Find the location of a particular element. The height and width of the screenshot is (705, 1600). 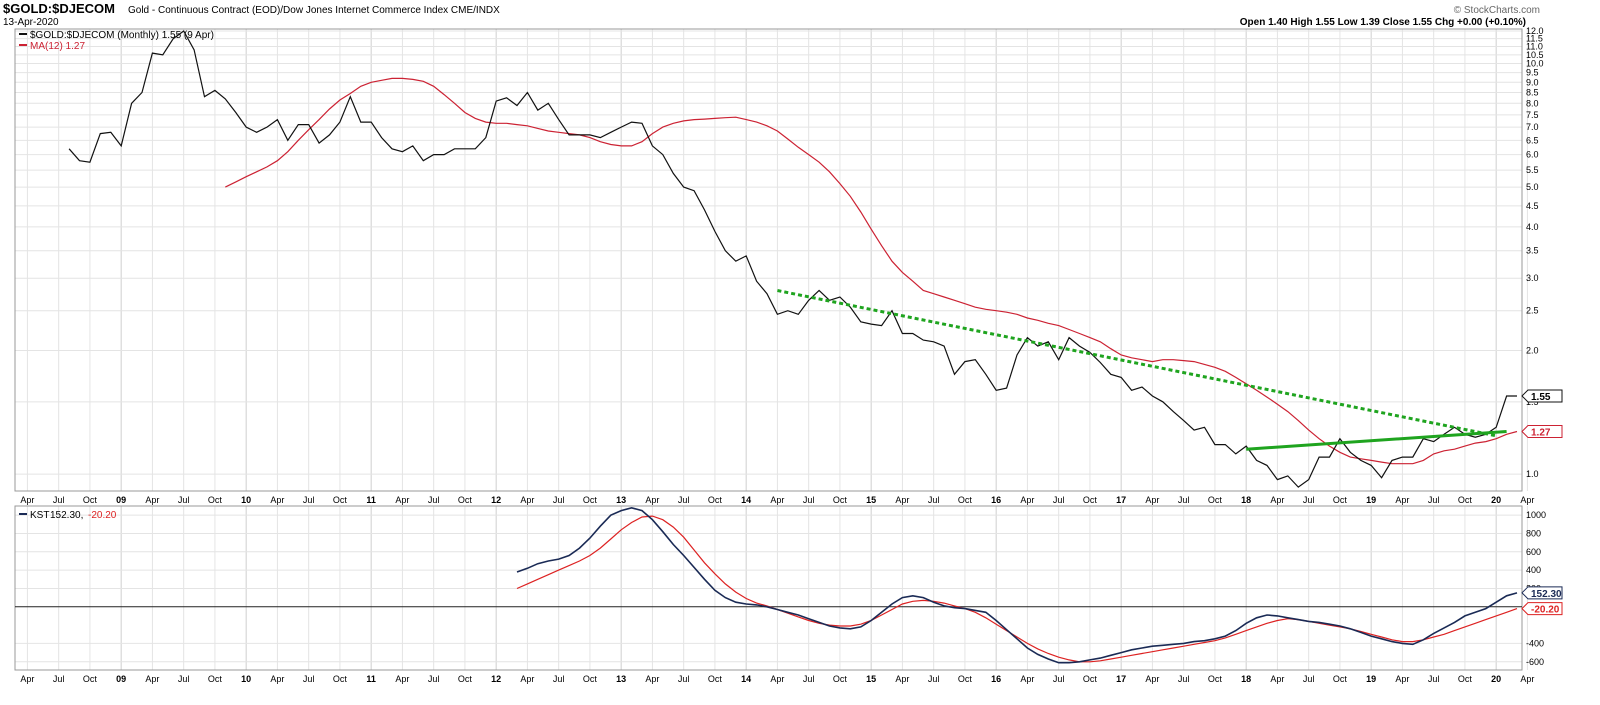

kst-signal-value-tag-text: -20.20 is located at coordinates (1545, 610).